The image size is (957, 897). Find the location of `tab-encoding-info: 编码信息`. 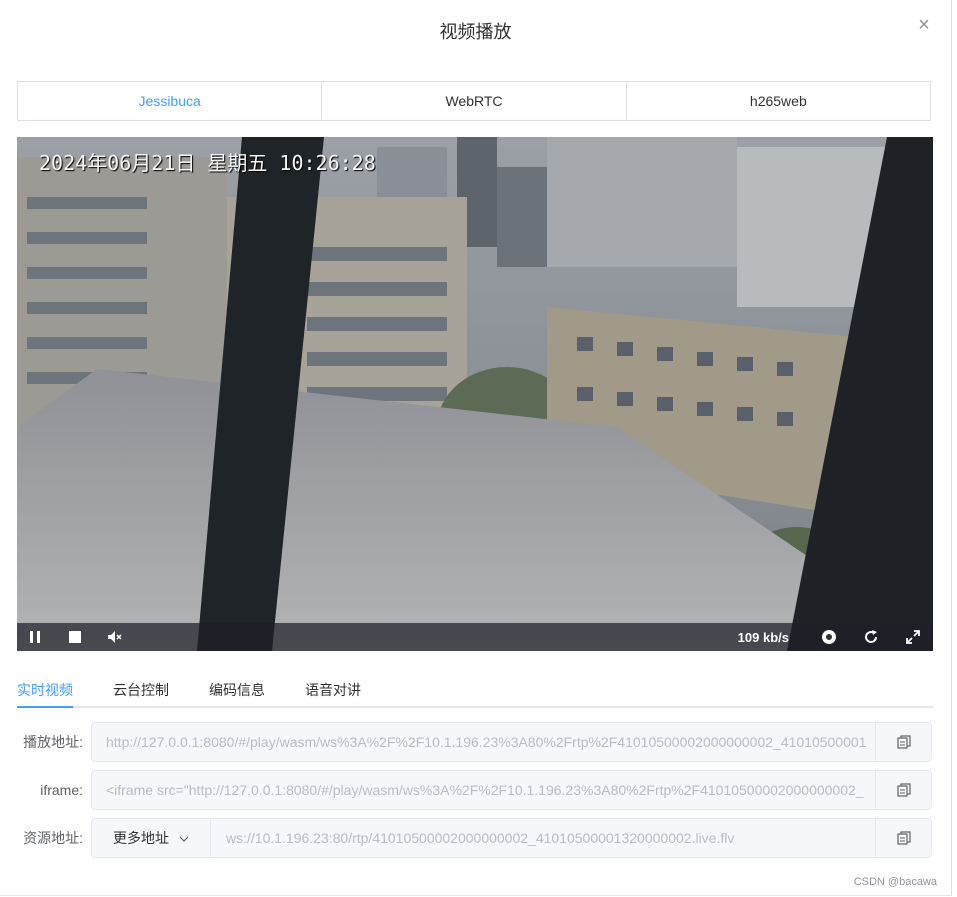

tab-encoding-info: 编码信息 is located at coordinates (237, 690).